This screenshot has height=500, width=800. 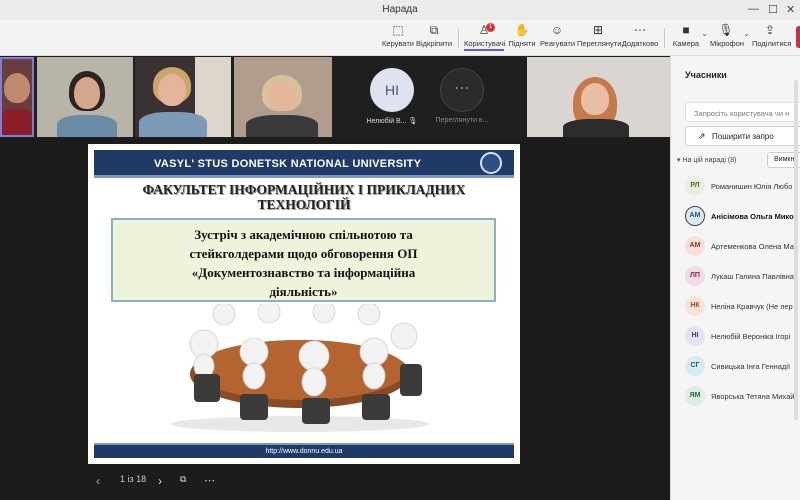 What do you see at coordinates (742, 307) in the screenshot?
I see `participant-row: НК Неліна Кравчук (Не пер` at bounding box center [742, 307].